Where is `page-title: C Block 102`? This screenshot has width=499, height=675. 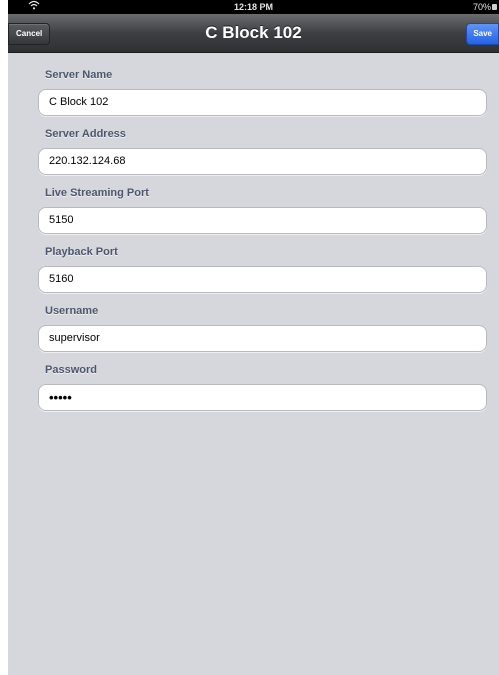 page-title: C Block 102 is located at coordinates (253, 32).